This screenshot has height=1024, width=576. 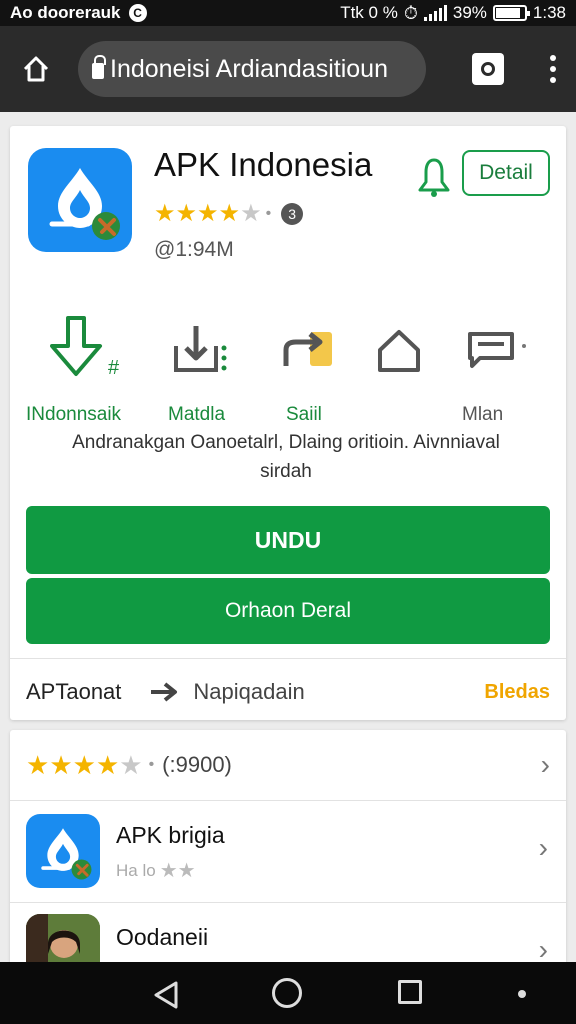 What do you see at coordinates (288, 13) in the screenshot?
I see `status-bar: Ao doorerauk C Ttk 0 % ⏱ 39% 1:38` at bounding box center [288, 13].